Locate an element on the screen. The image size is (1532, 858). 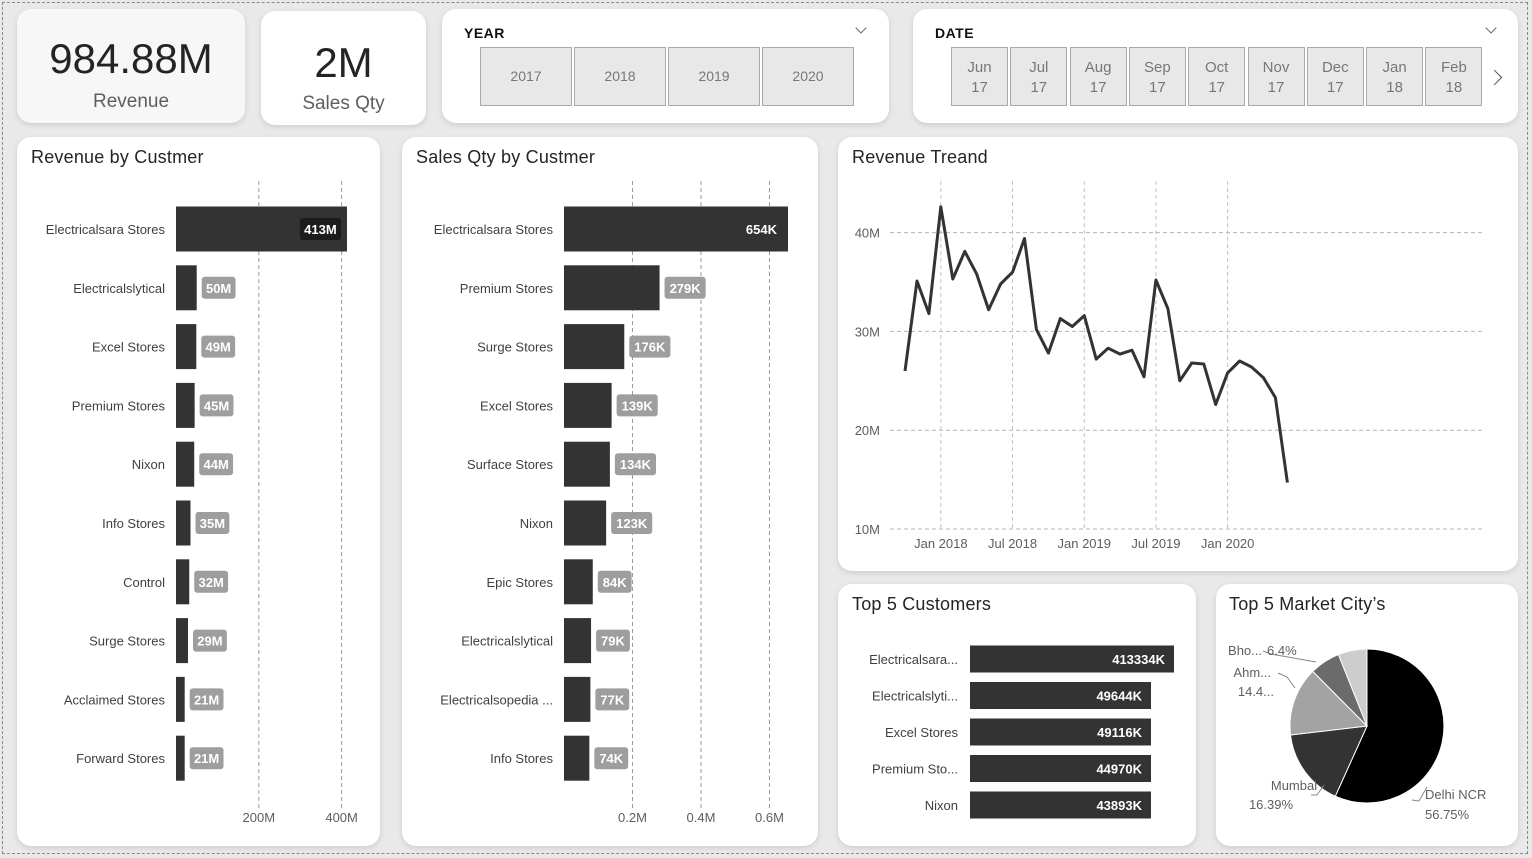
category-label: Acclaimed Stores is located at coordinates (115, 699).